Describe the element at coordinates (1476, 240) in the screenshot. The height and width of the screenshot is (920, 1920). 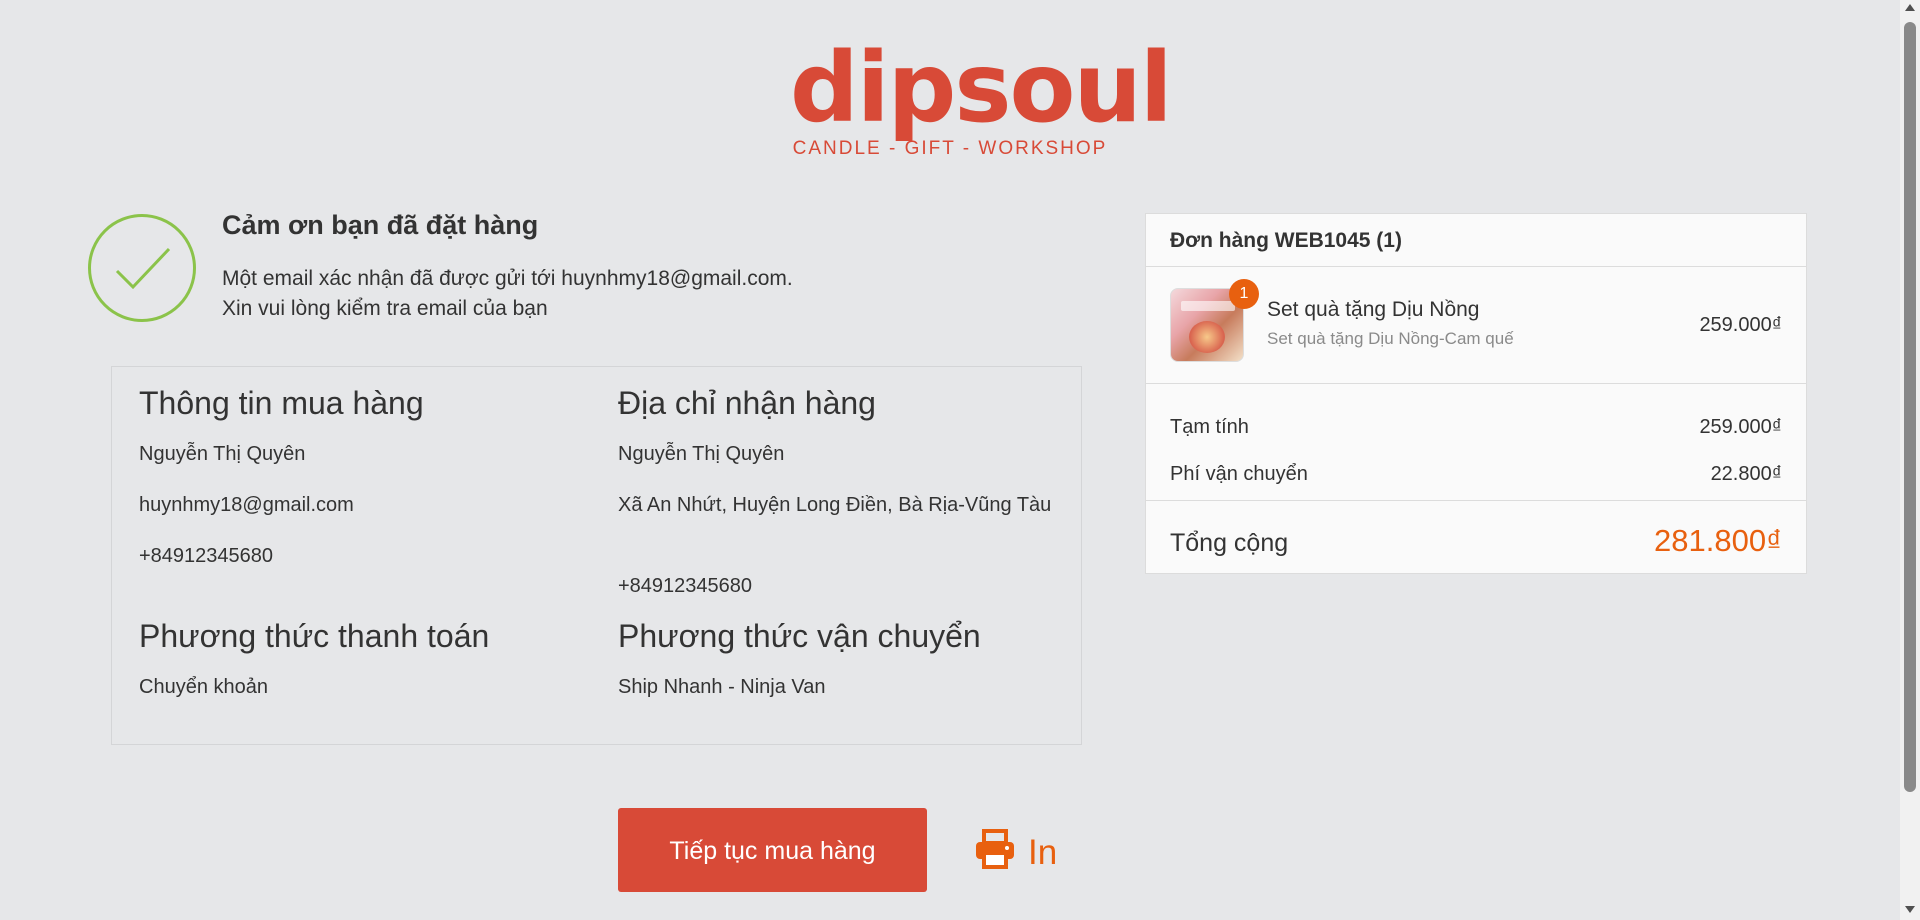
I see `order-summary-header: Đơn hàng WEB1045 (1)` at that location.